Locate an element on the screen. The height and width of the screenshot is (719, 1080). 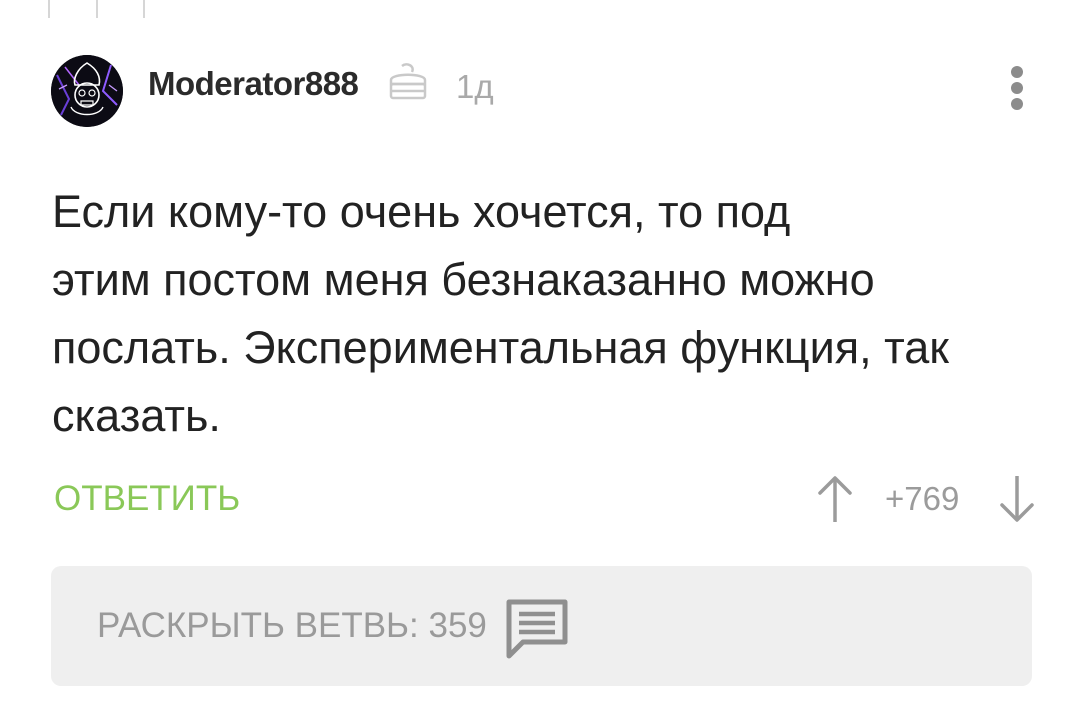
avatar is located at coordinates (87, 91).